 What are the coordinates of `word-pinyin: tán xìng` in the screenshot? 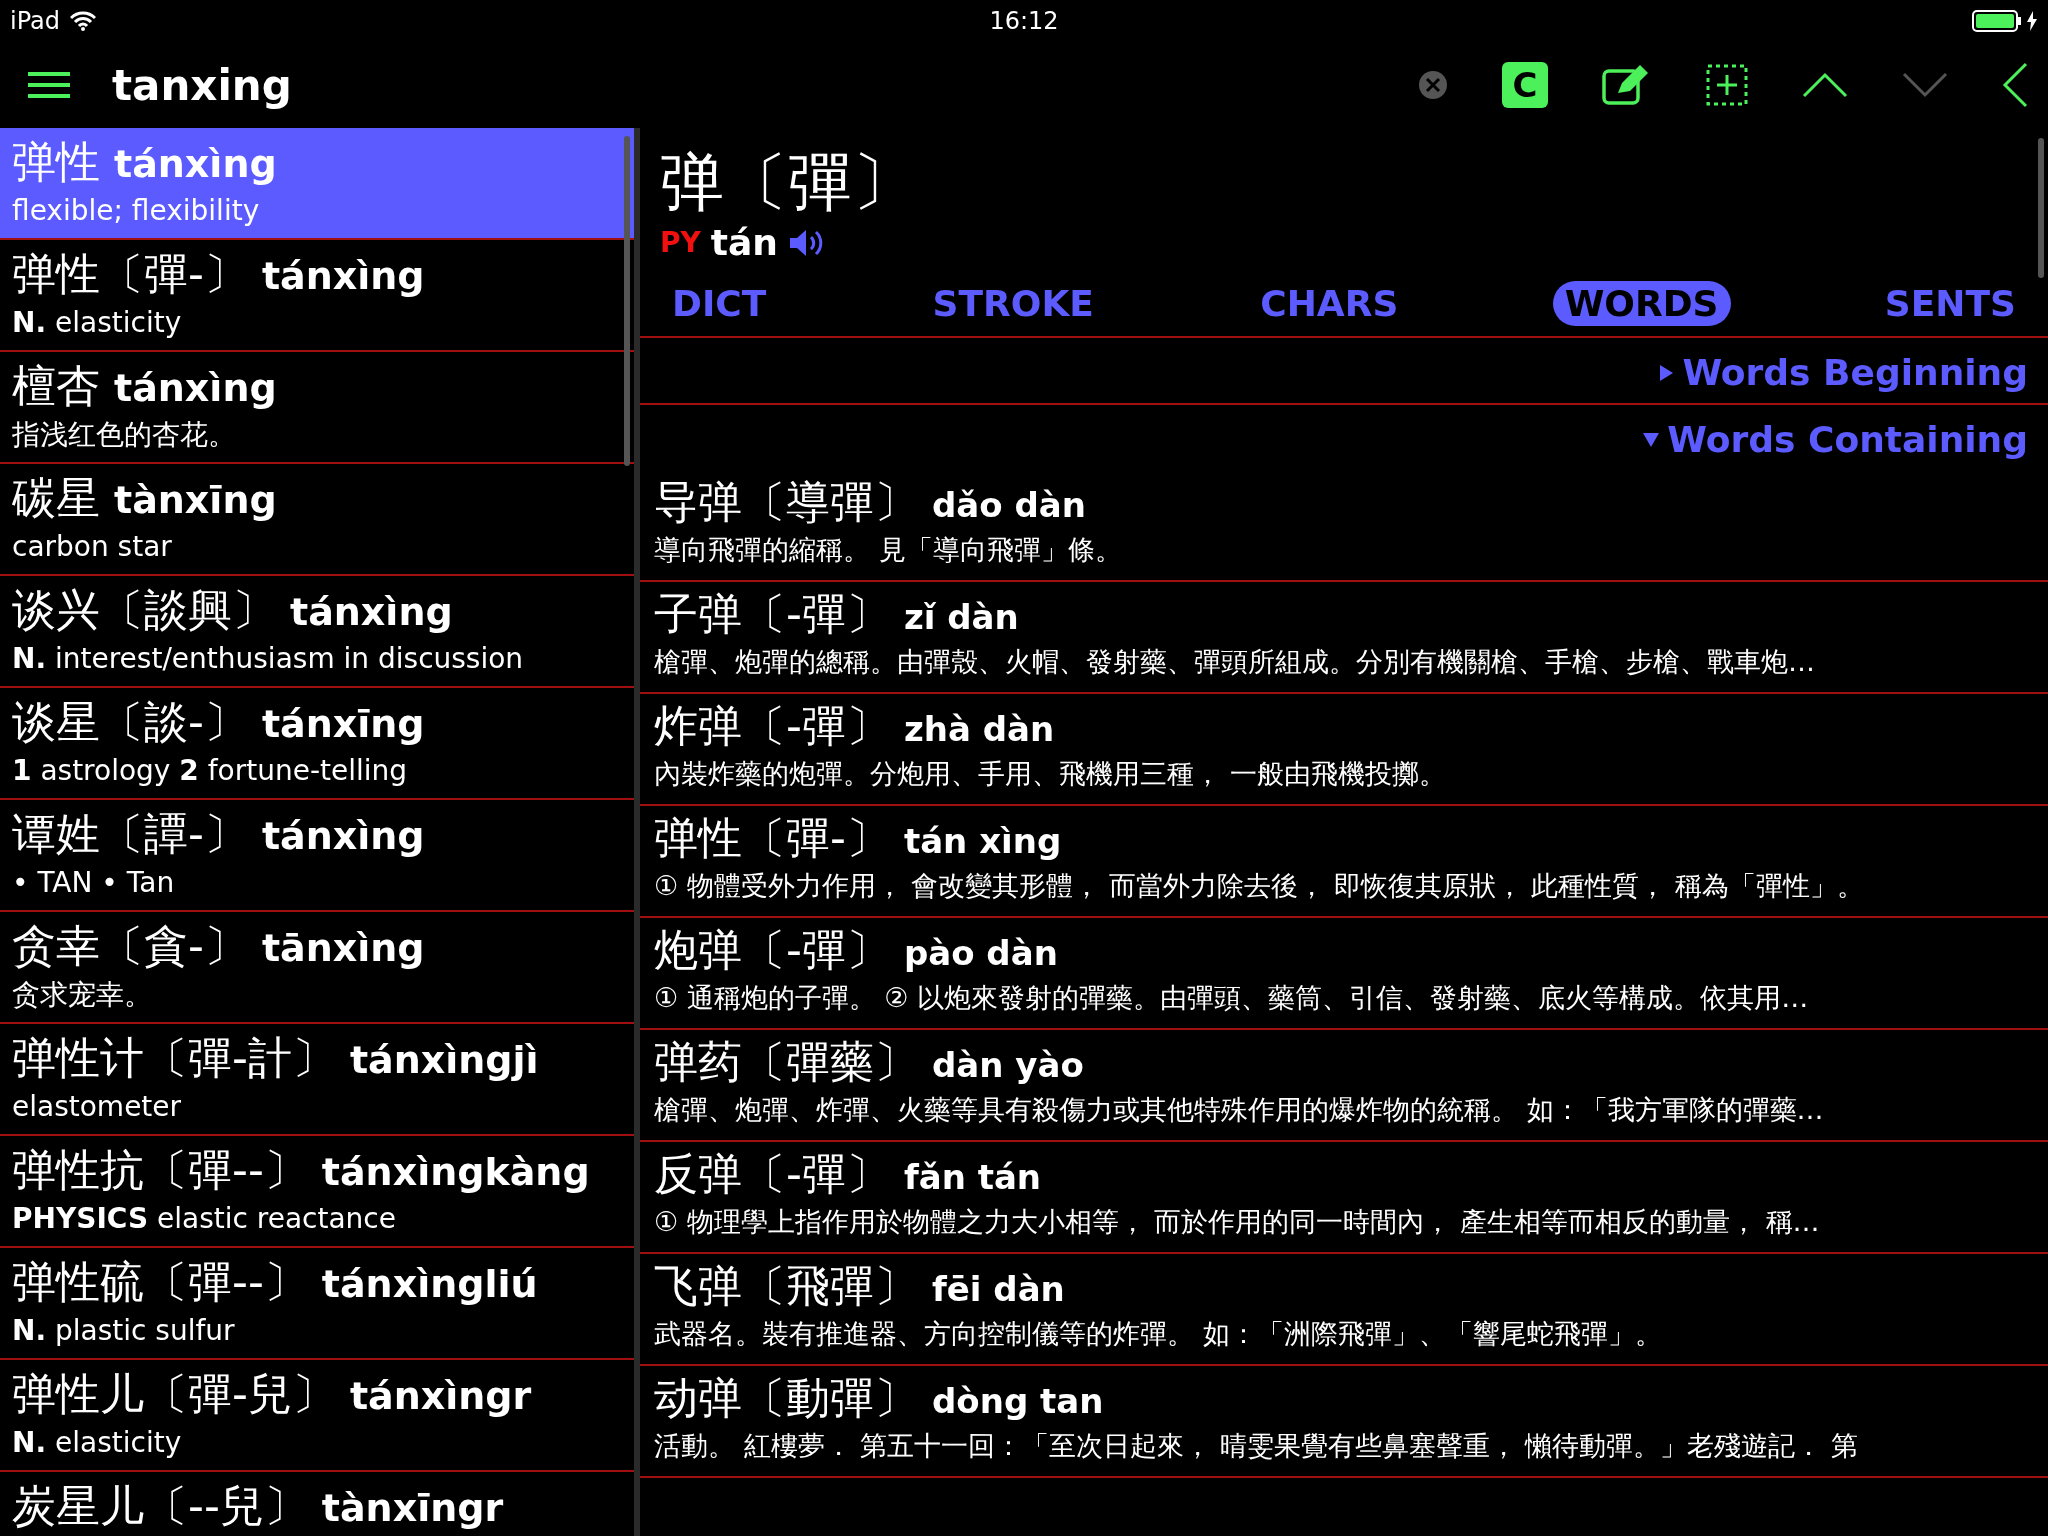 It's located at (982, 841).